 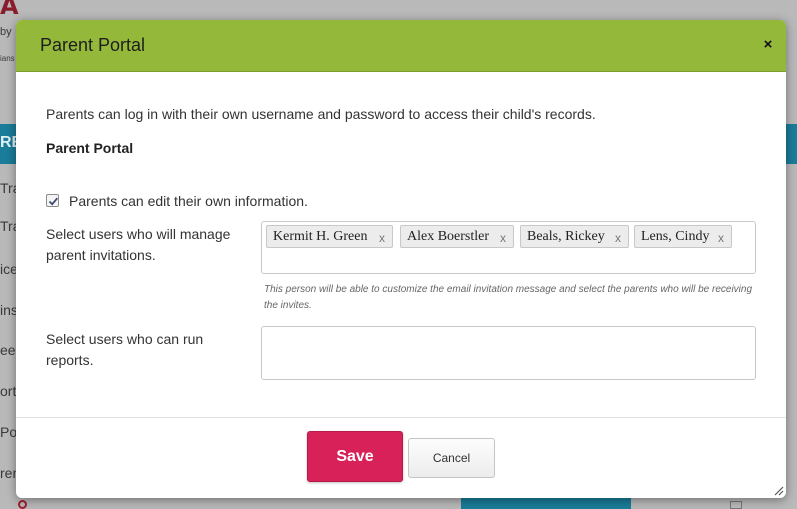 What do you see at coordinates (401, 417) in the screenshot?
I see `footer-divider` at bounding box center [401, 417].